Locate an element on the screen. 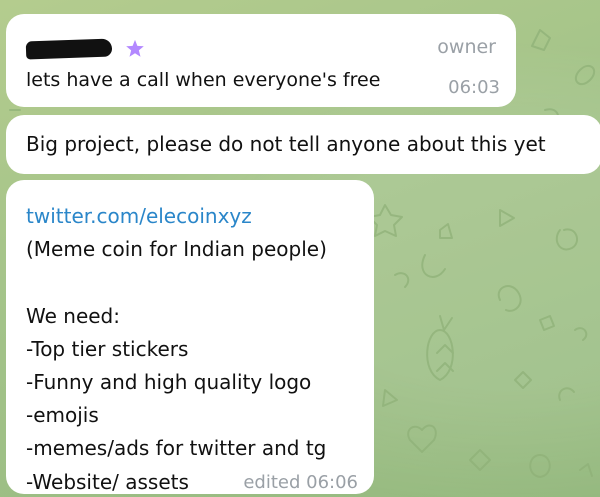  message-line is located at coordinates (176, 282).